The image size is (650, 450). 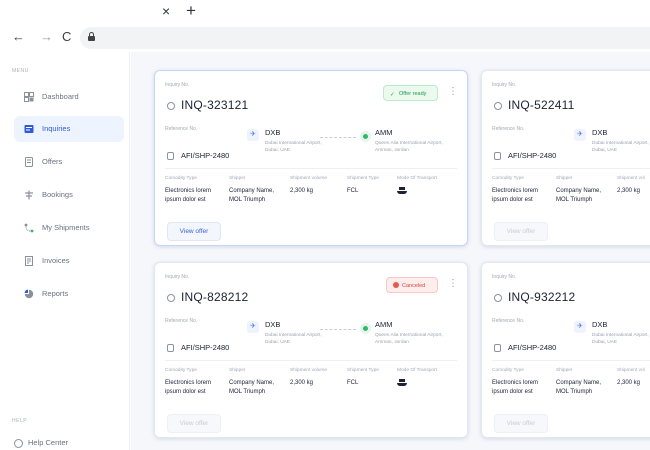 I want to click on sidebar-item-inquiries: Inquiries, so click(x=69, y=129).